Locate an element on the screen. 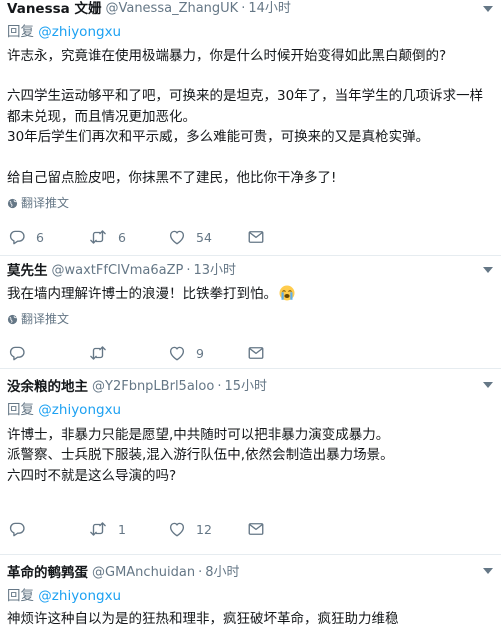 Image resolution: width=501 pixels, height=639 pixels. reply-button: 6 is located at coordinates (26, 237).